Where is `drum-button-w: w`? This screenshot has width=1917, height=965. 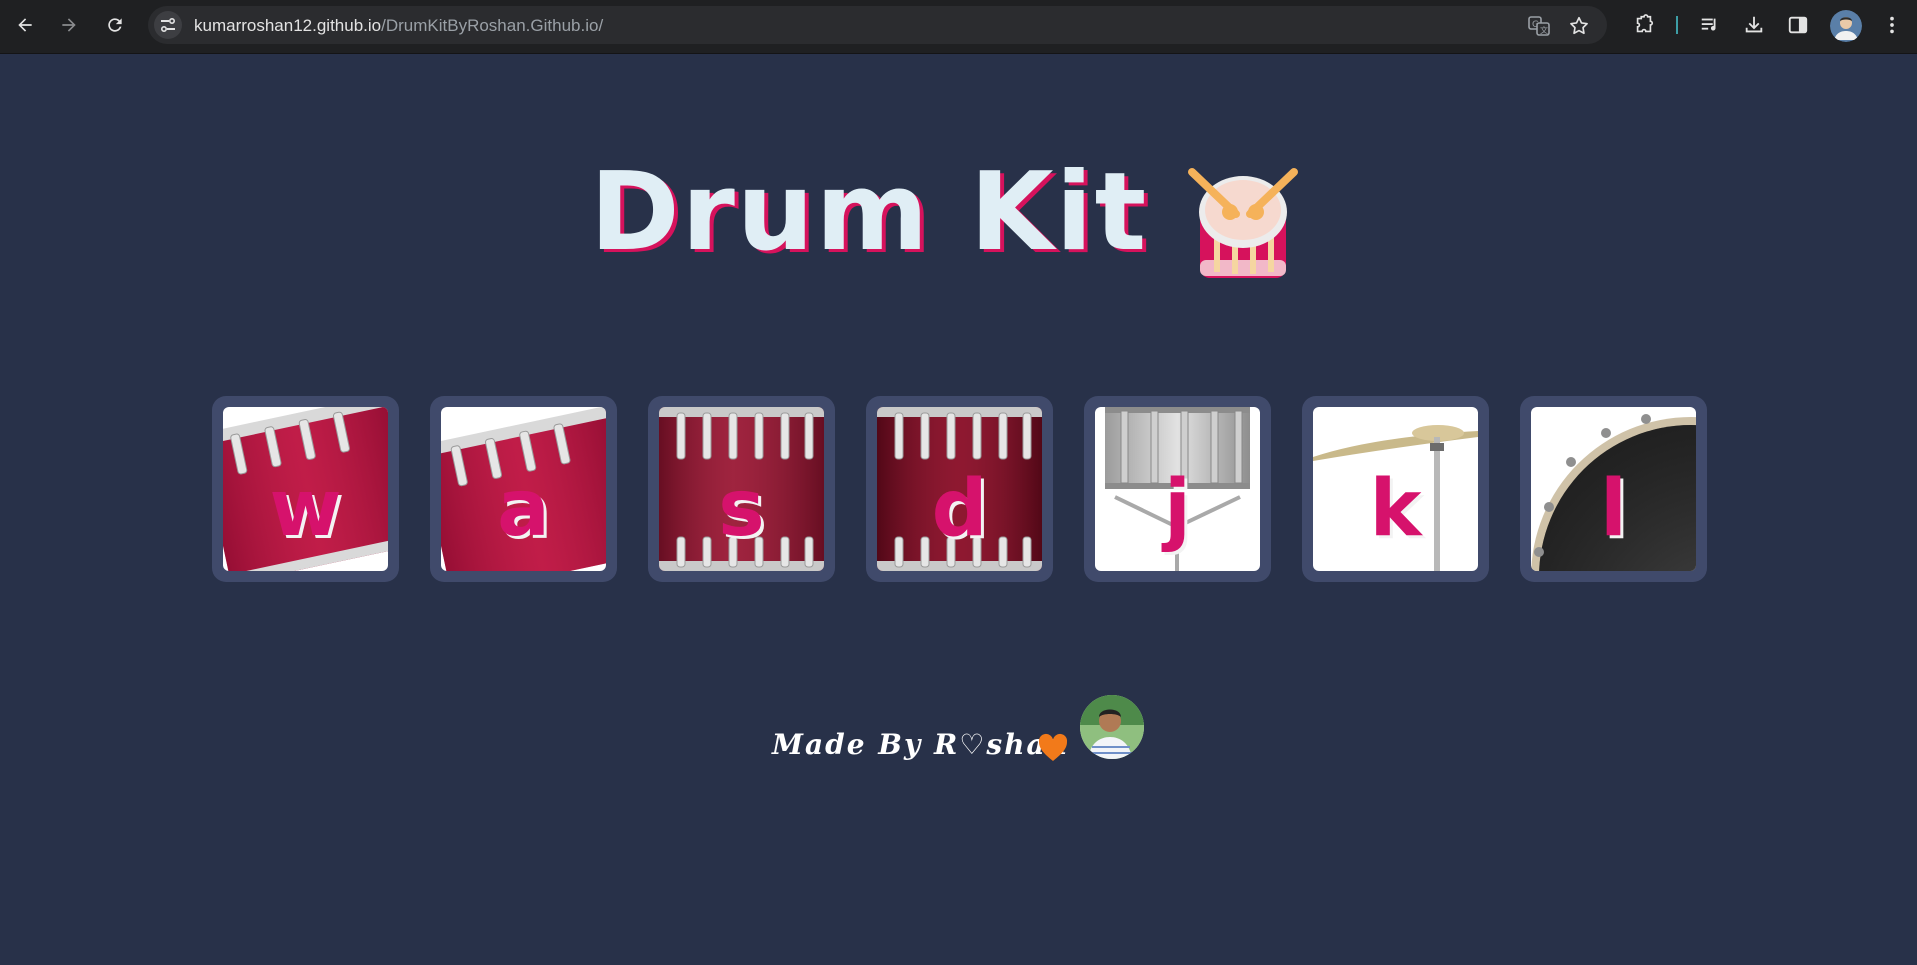
drum-button-w: w is located at coordinates (305, 489).